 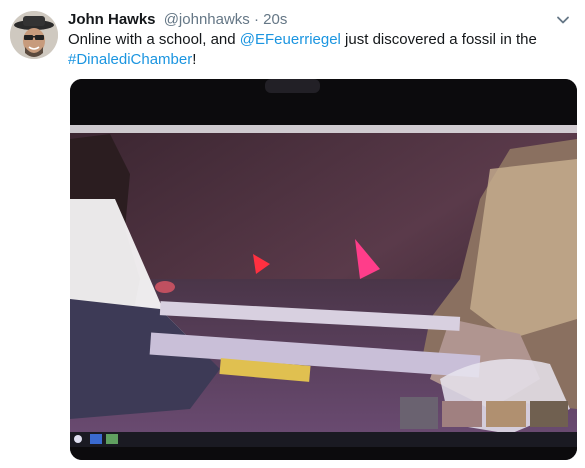 I want to click on avatar-image, so click(x=34, y=35).